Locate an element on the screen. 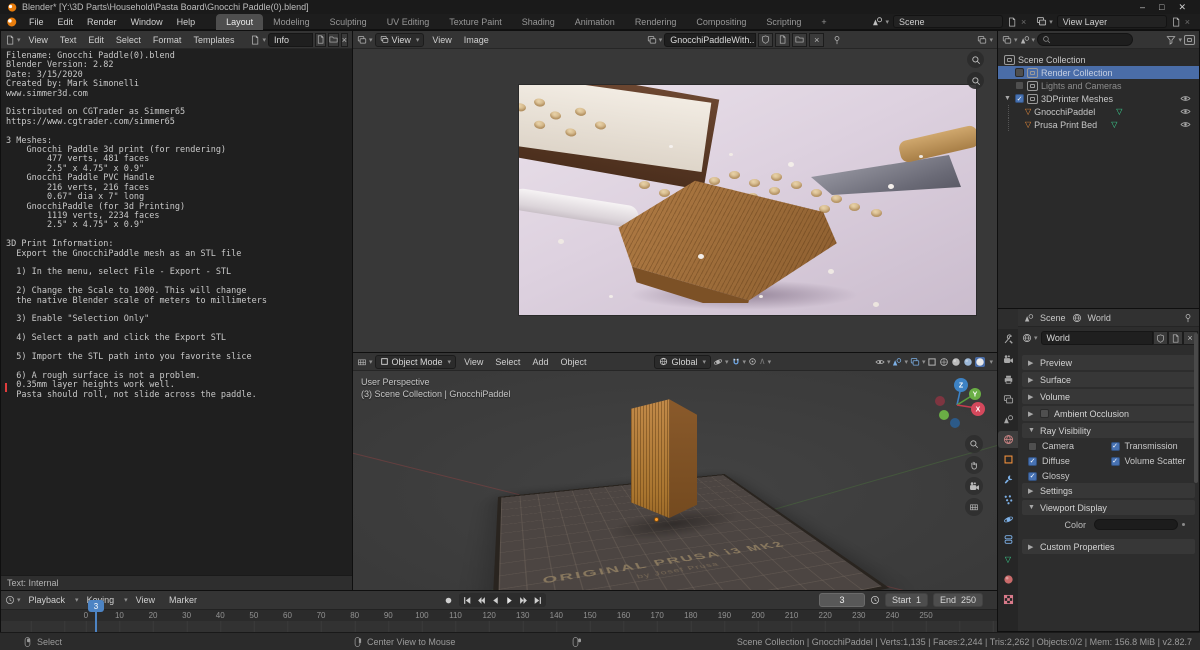  next-keyframe-button is located at coordinates (523, 600).